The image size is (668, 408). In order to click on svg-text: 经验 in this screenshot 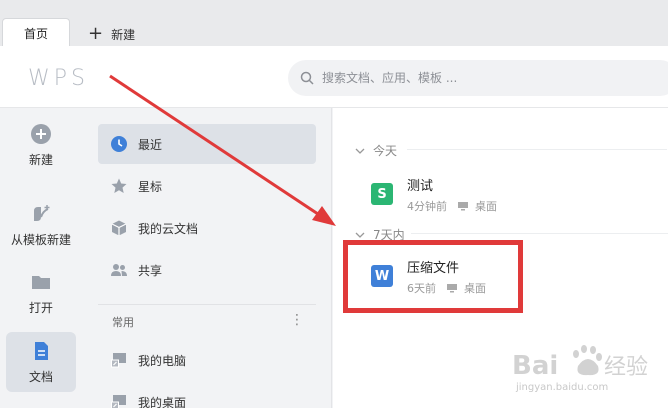, I will do `click(626, 367)`.